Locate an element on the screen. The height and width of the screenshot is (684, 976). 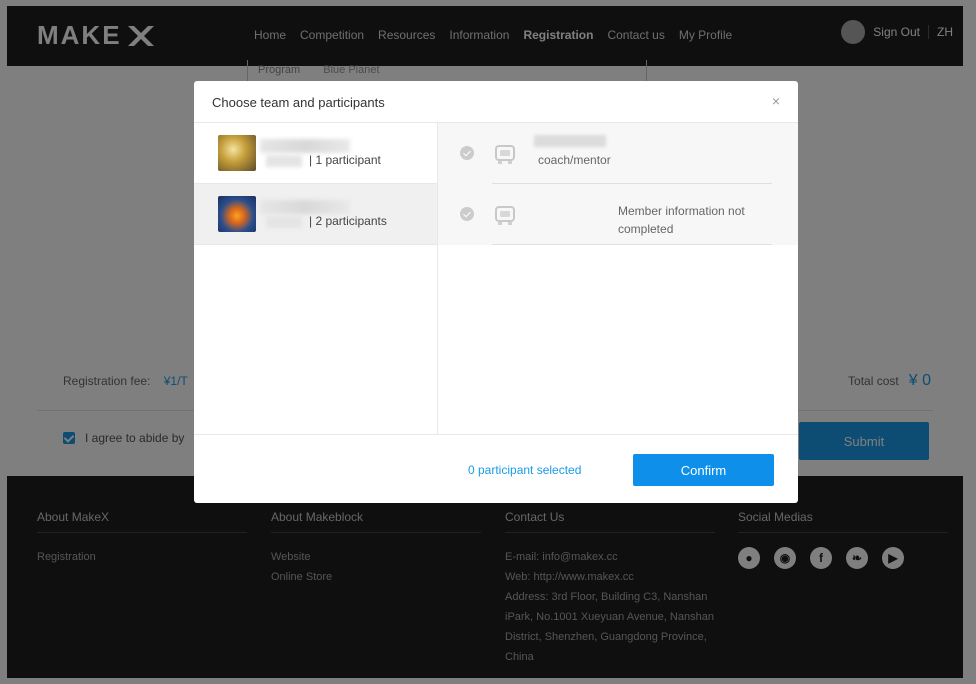
modal-header: Choose team and participants × is located at coordinates (496, 102).